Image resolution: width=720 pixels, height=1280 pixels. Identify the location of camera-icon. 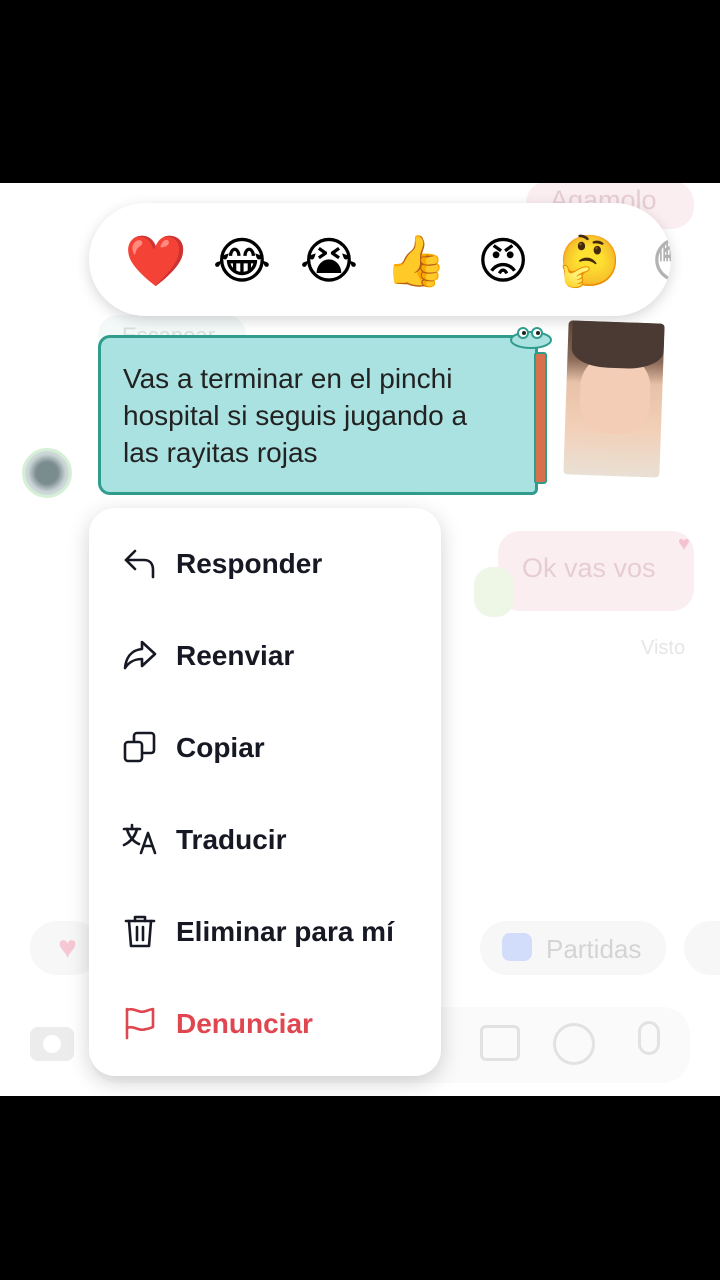
(52, 1044).